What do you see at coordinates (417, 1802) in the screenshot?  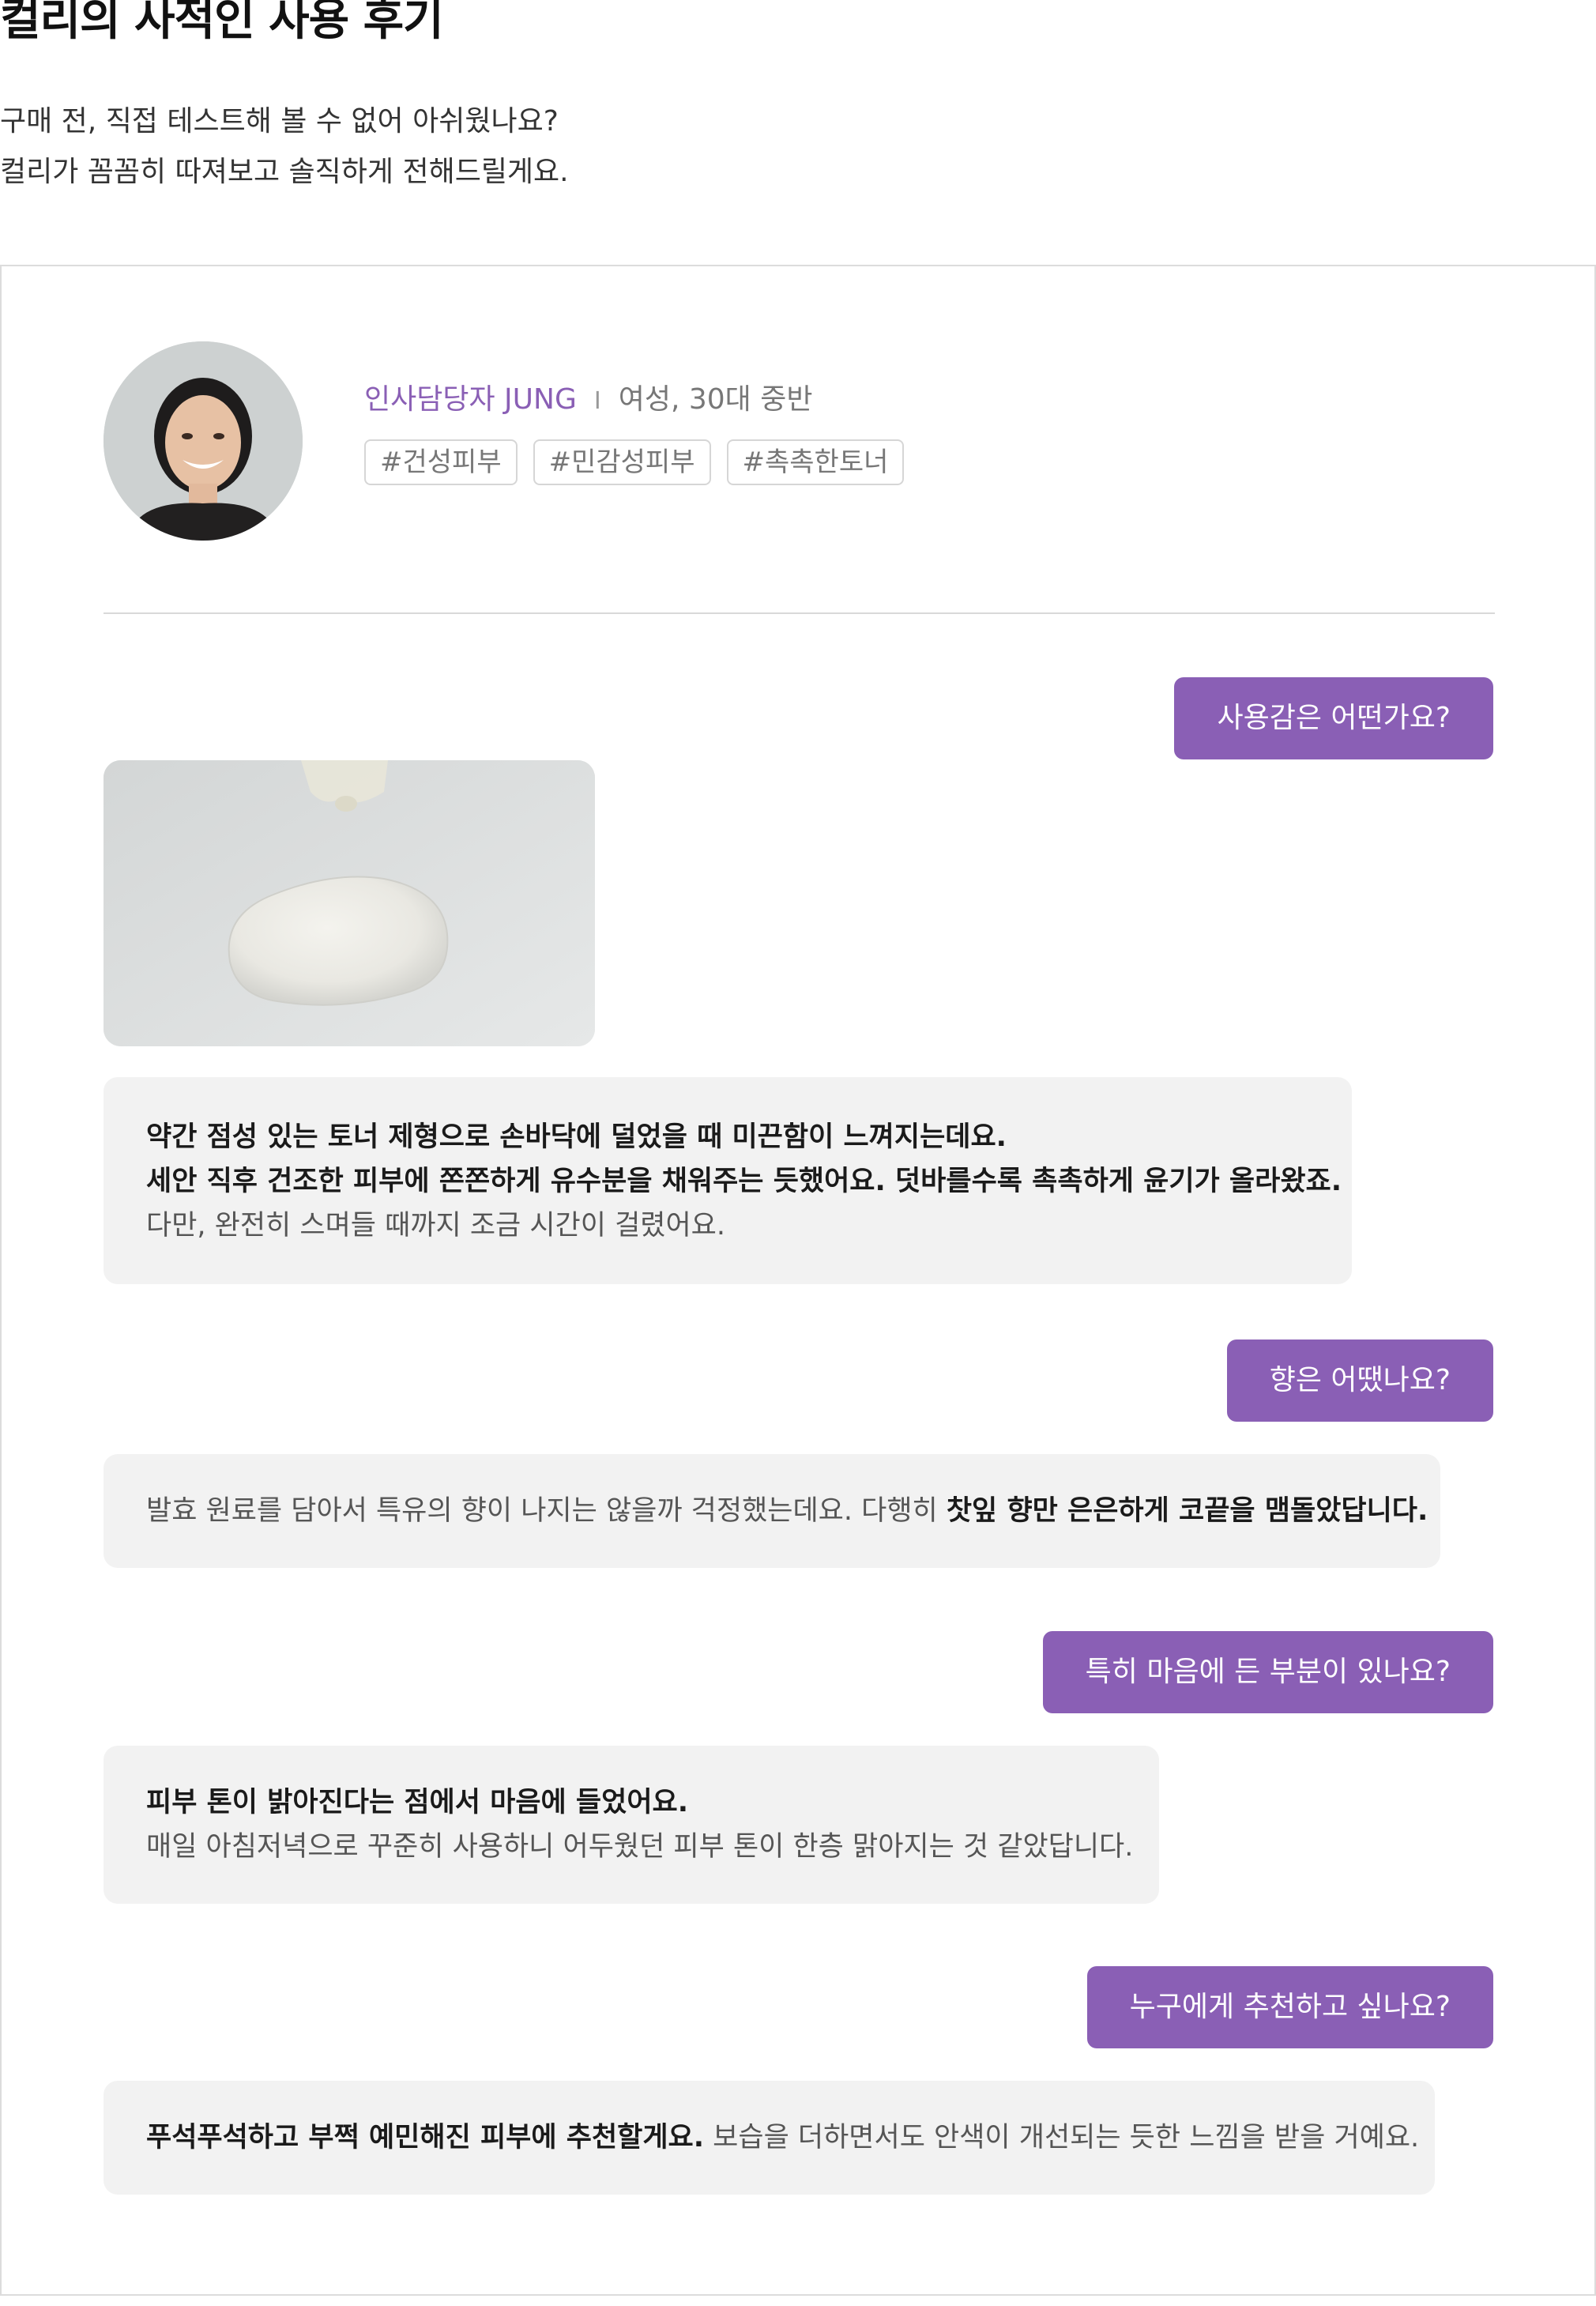 I see `answer-highlight: 피부 톤이 밝아진다는 점에서 마음에 들었어요.` at bounding box center [417, 1802].